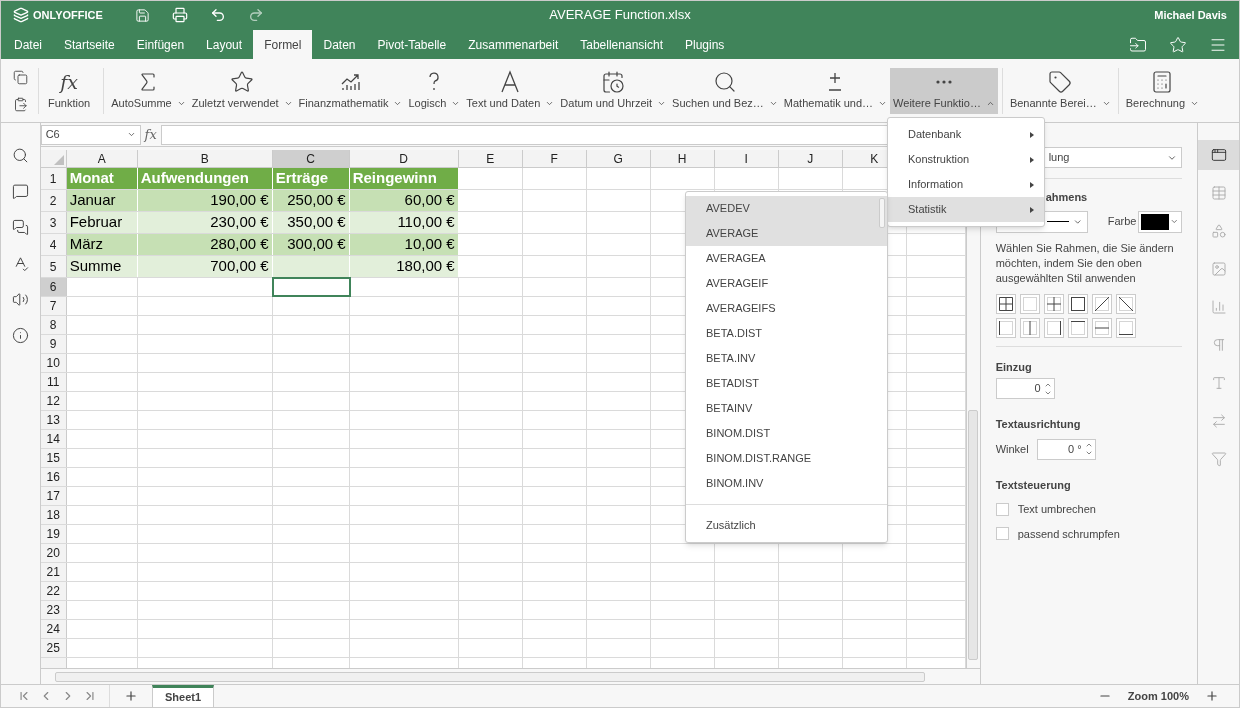 This screenshot has width=1240, height=708. Describe the element at coordinates (28, 44) in the screenshot. I see `menu-tab: Datei` at that location.